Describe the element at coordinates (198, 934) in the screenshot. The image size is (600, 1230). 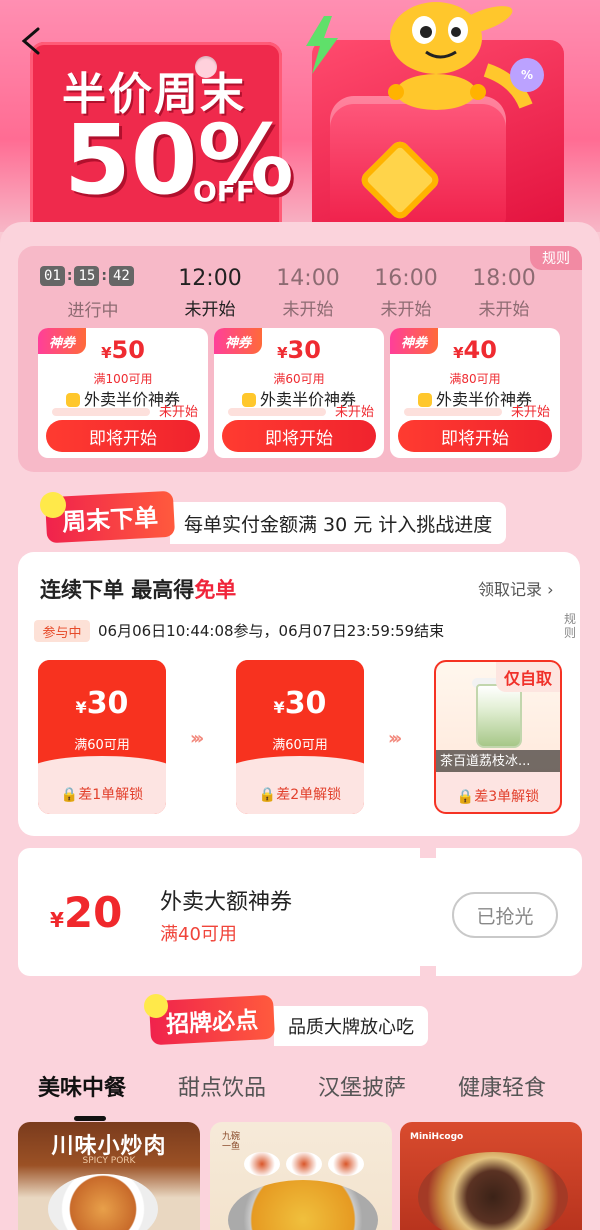
I see `big-coupon-condition: 满40可用` at that location.